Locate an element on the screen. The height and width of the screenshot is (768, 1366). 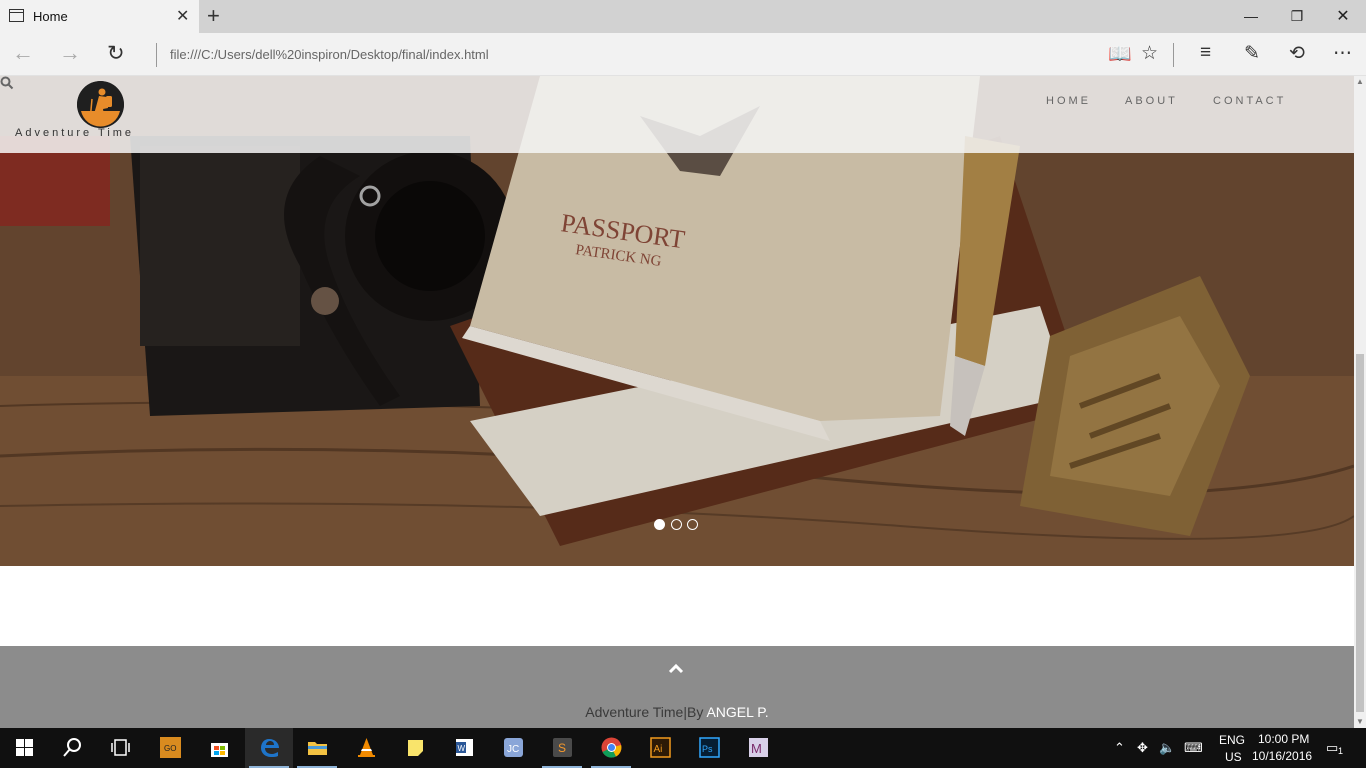
browser-tab-bar: Home ✕ + — ❐ ✕ is located at coordinates (683, 16).